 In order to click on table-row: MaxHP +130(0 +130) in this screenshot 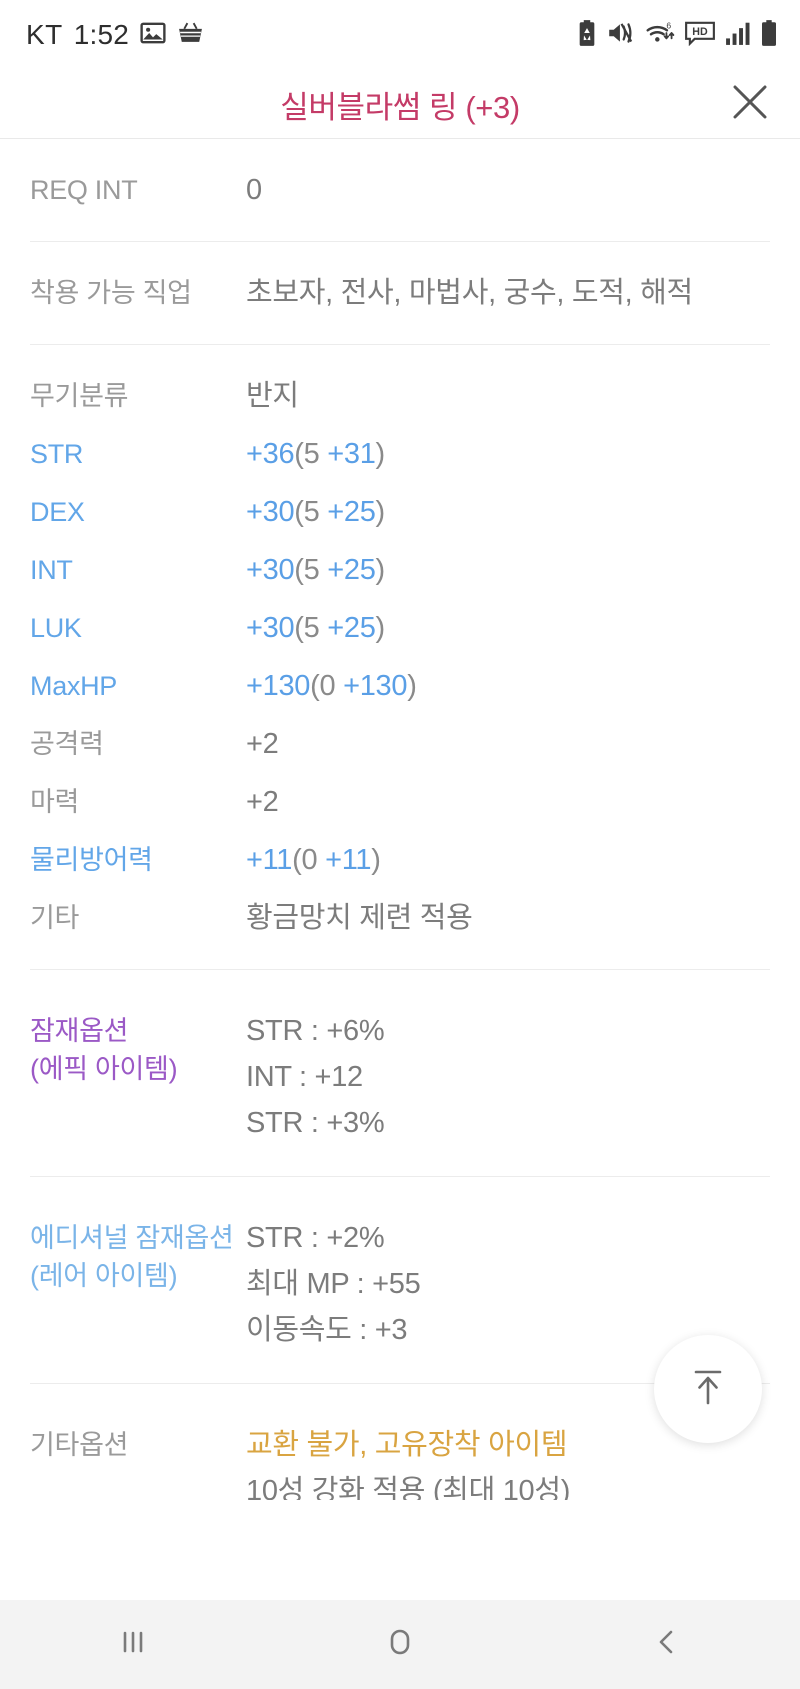, I will do `click(400, 686)`.